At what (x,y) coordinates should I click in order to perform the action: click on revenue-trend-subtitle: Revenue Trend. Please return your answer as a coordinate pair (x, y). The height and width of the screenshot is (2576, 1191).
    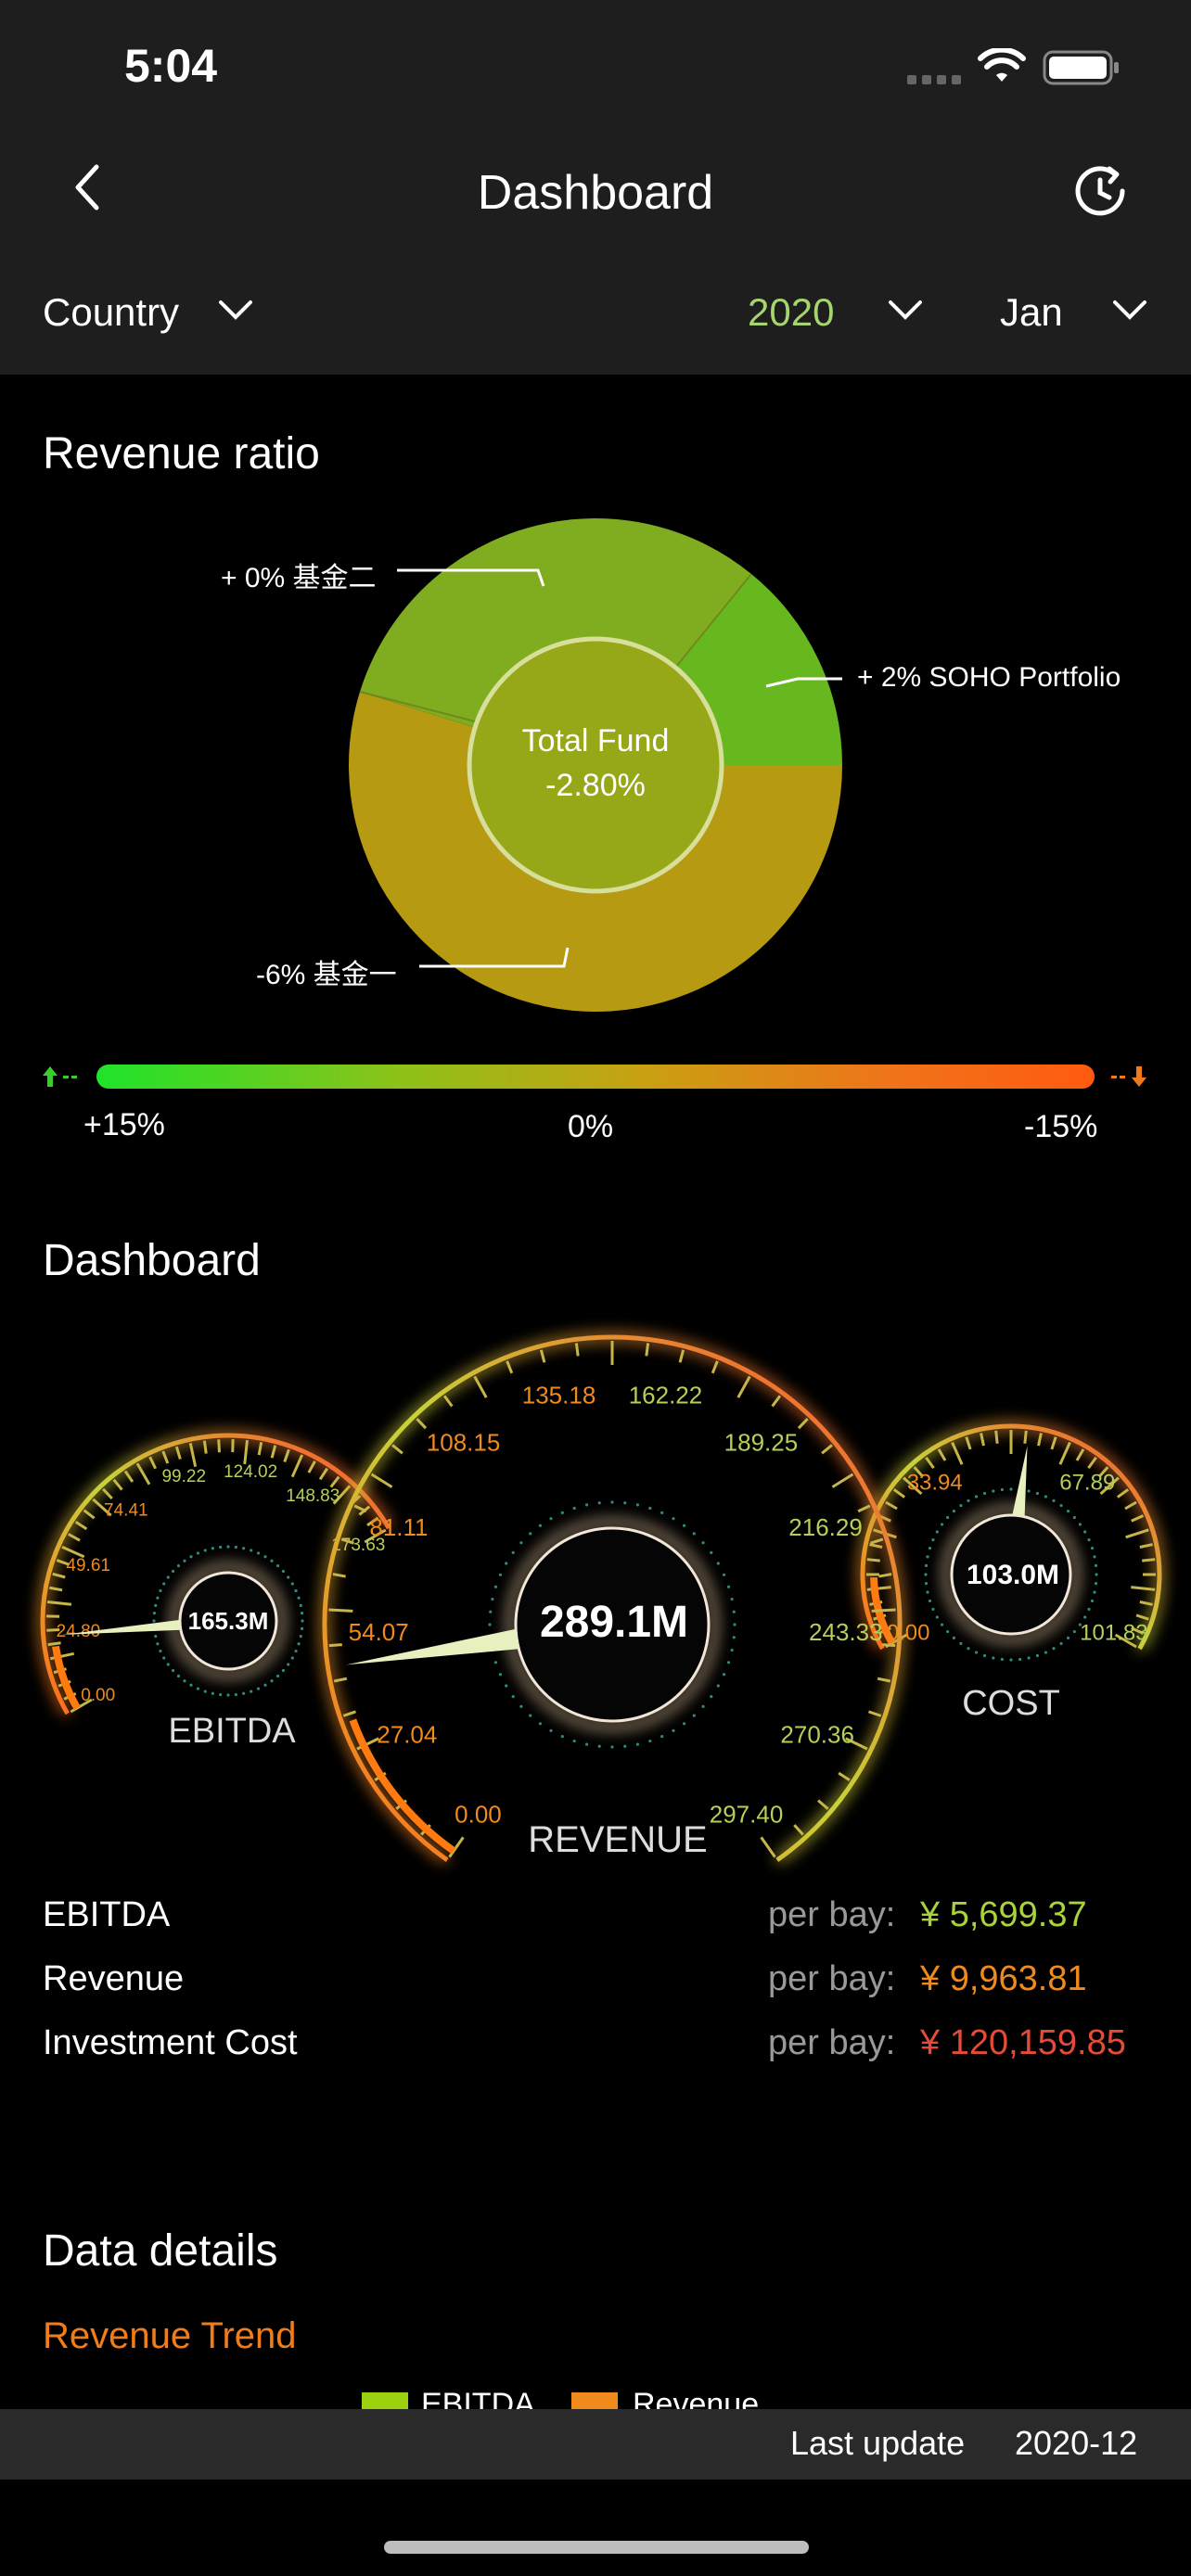
    Looking at the image, I should click on (170, 2336).